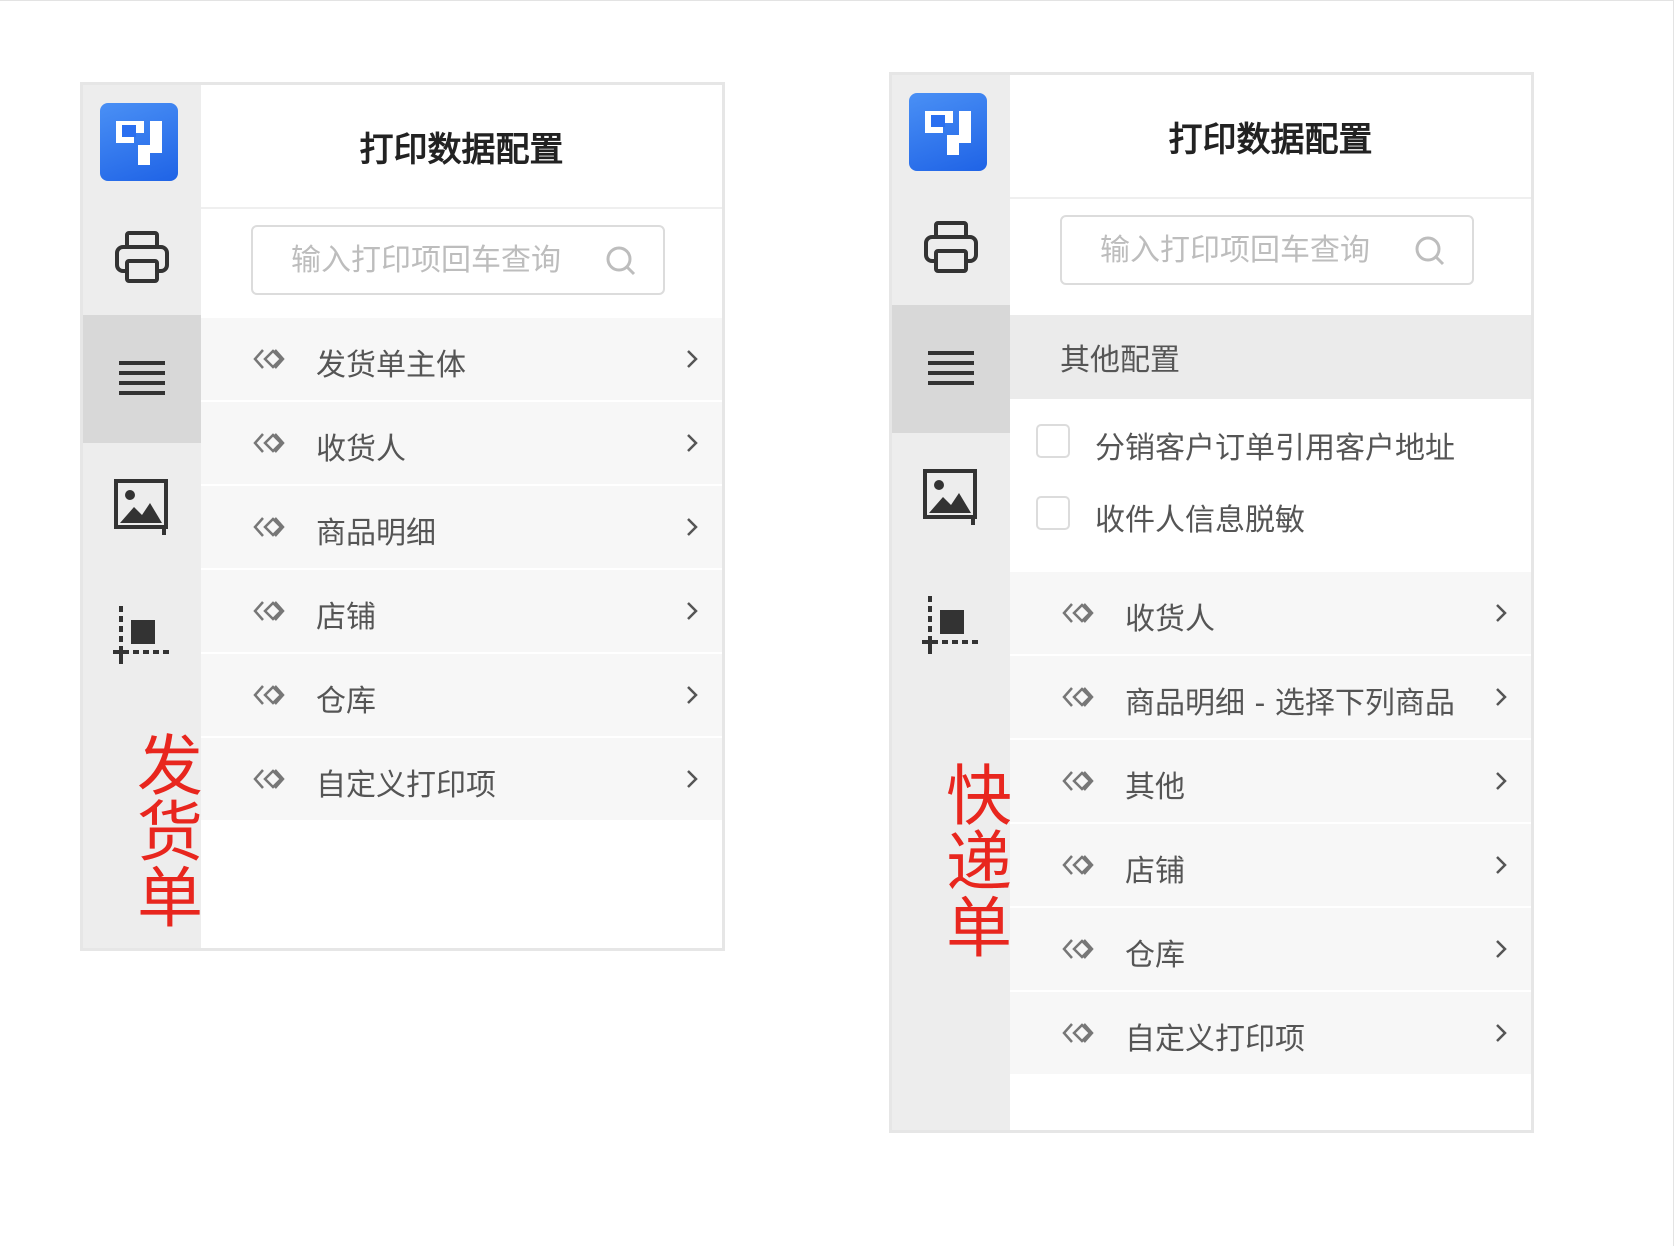 The height and width of the screenshot is (1246, 1674). I want to click on sidebar-rail: 快递单, so click(952, 602).